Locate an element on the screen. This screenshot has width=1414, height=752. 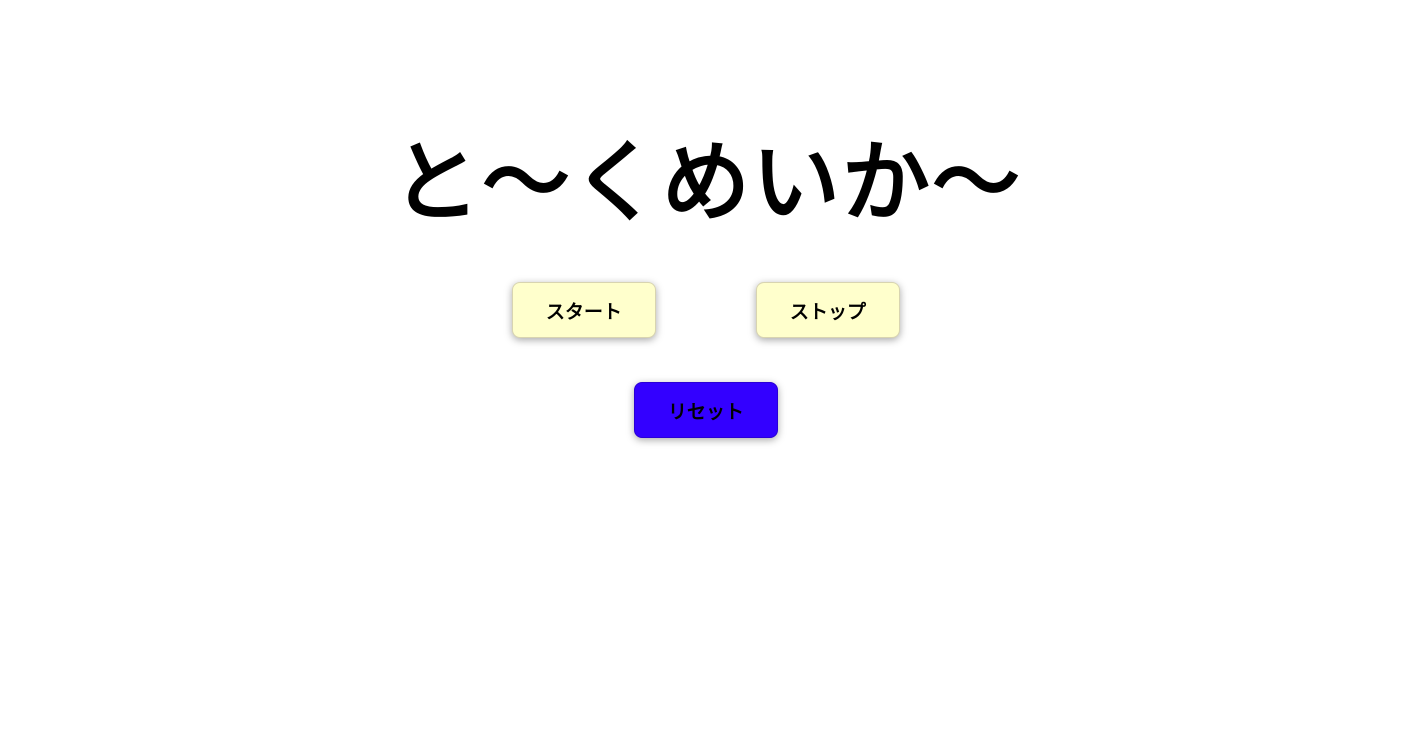
stop-button: ストップ is located at coordinates (828, 310).